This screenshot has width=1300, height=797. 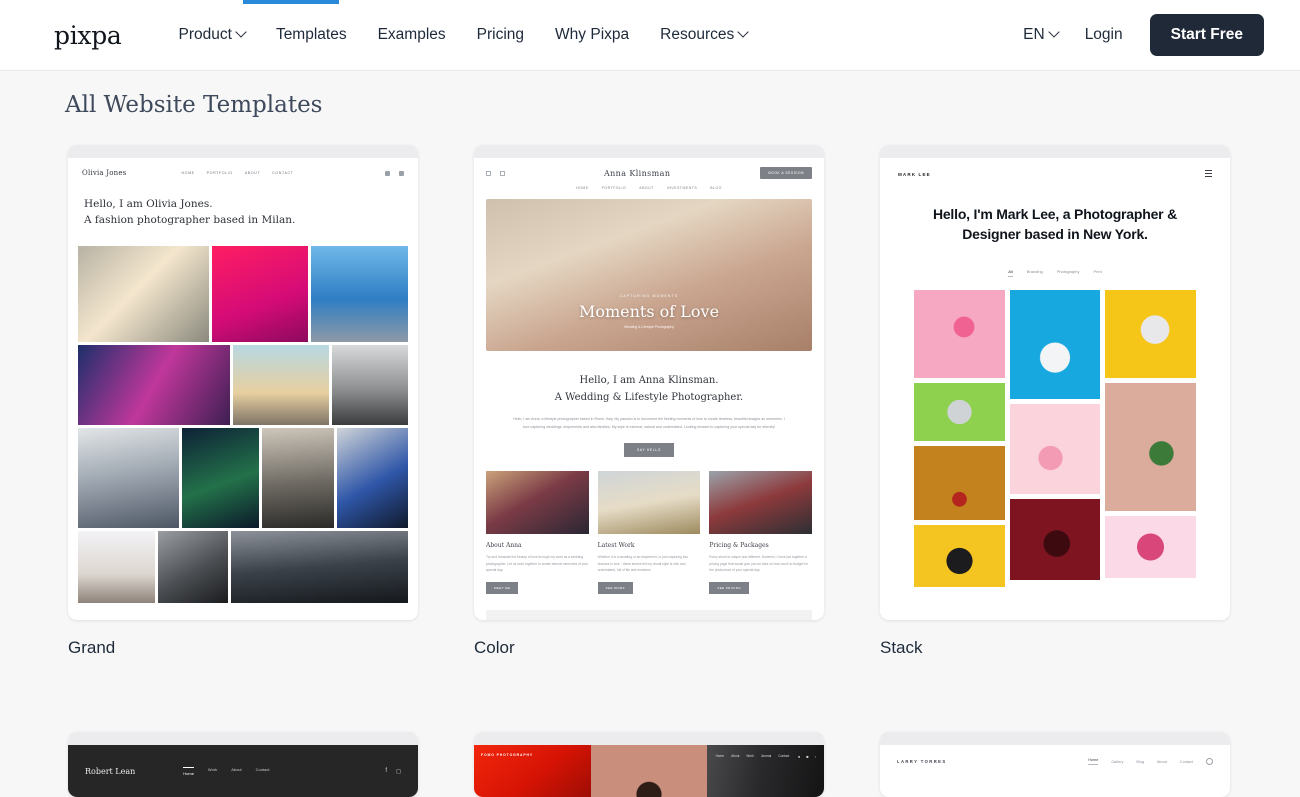 I want to click on preview-filters-stack: All Branding Photography Print, so click(x=1055, y=273).